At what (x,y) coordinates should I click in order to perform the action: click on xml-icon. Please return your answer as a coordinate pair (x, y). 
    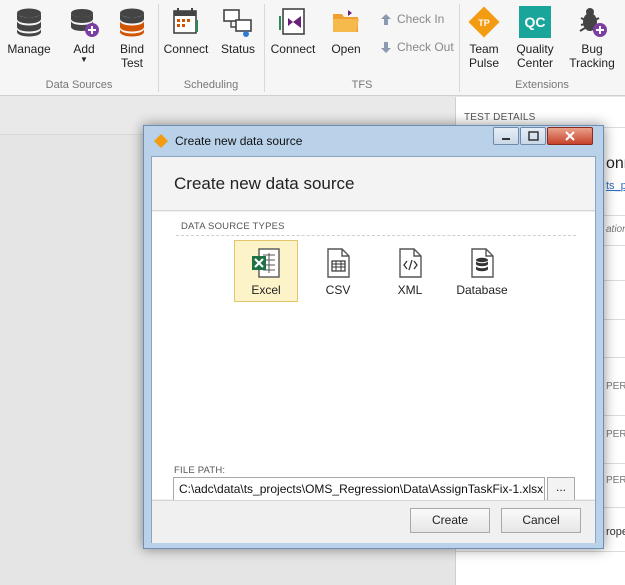
    Looking at the image, I should click on (410, 263).